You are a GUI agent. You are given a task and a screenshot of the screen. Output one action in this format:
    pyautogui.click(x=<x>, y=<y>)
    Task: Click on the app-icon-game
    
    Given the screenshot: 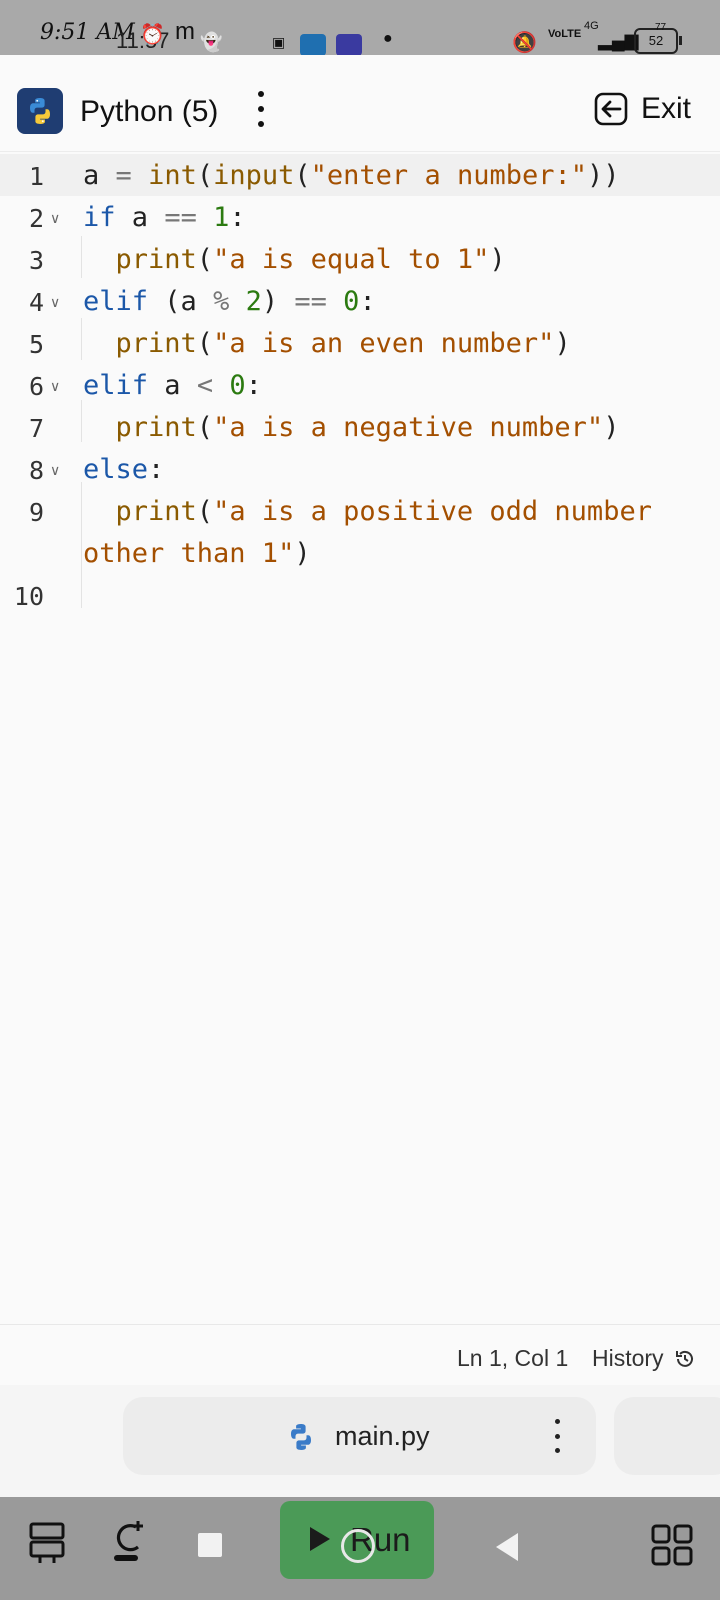 What is the action you would take?
    pyautogui.click(x=349, y=45)
    